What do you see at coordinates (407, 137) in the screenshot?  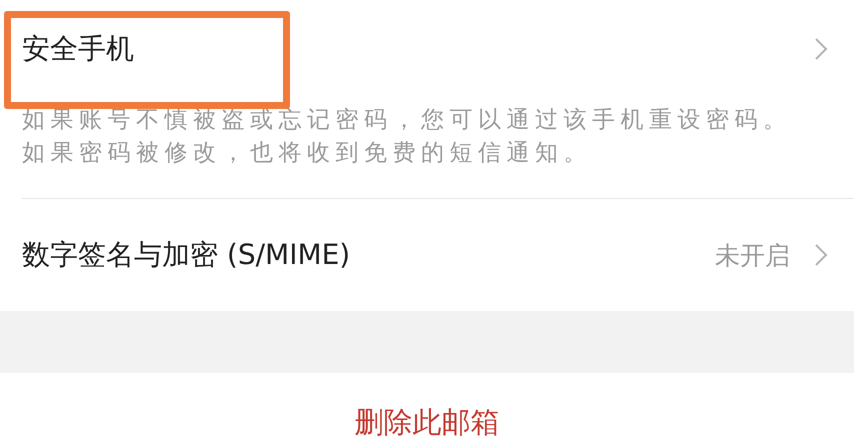 I see `row-description: 如果账号不慎被盗或忘记密码，您可以通过该手机重设密码。如果密码被修改，也将收到免费的短信通知。` at bounding box center [407, 137].